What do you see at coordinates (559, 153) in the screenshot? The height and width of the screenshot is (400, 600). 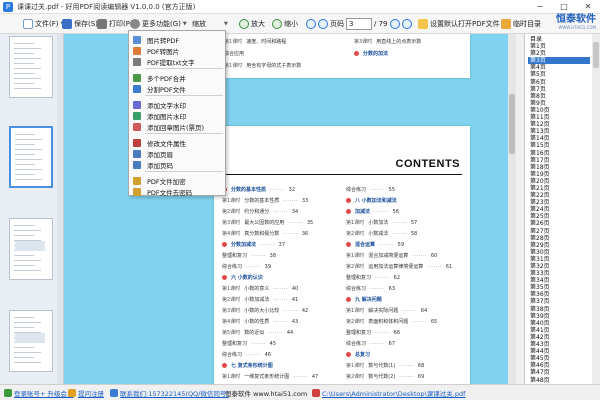 I see `page-list-item: 第16页` at bounding box center [559, 153].